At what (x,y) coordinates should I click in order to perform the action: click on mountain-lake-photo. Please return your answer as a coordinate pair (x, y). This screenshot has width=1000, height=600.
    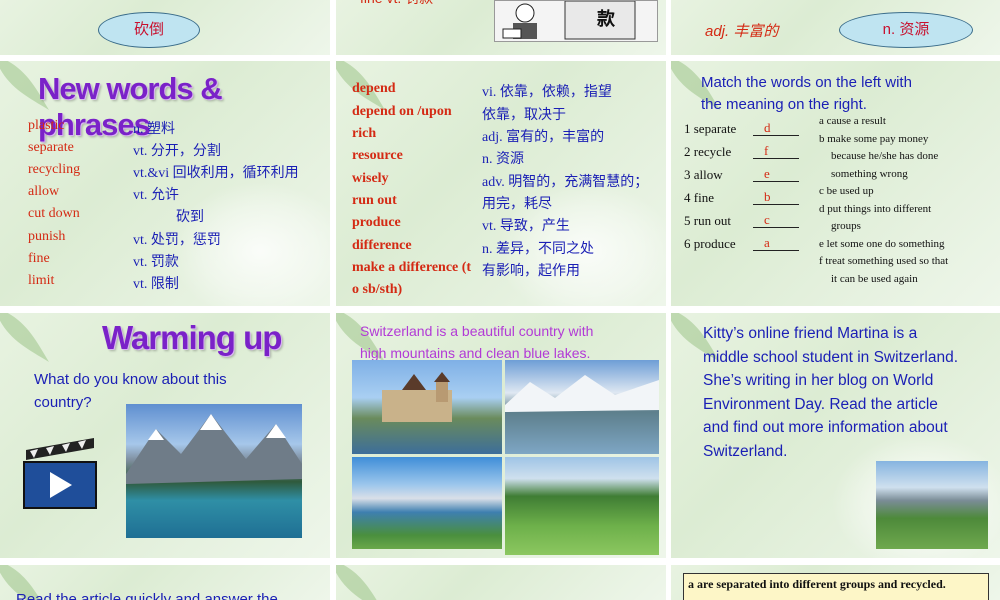
    Looking at the image, I should click on (214, 471).